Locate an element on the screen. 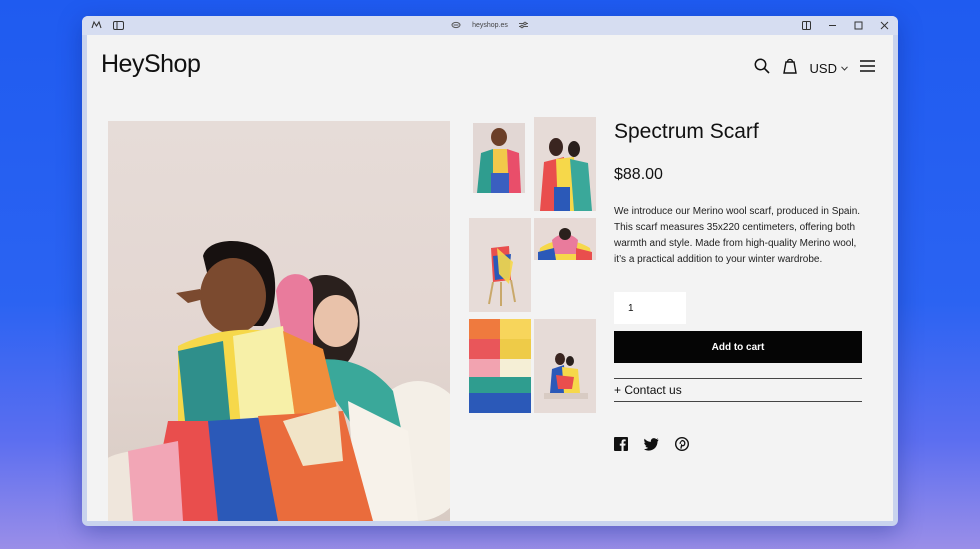 The image size is (980, 549). url-text: heyshop.es is located at coordinates (490, 25).